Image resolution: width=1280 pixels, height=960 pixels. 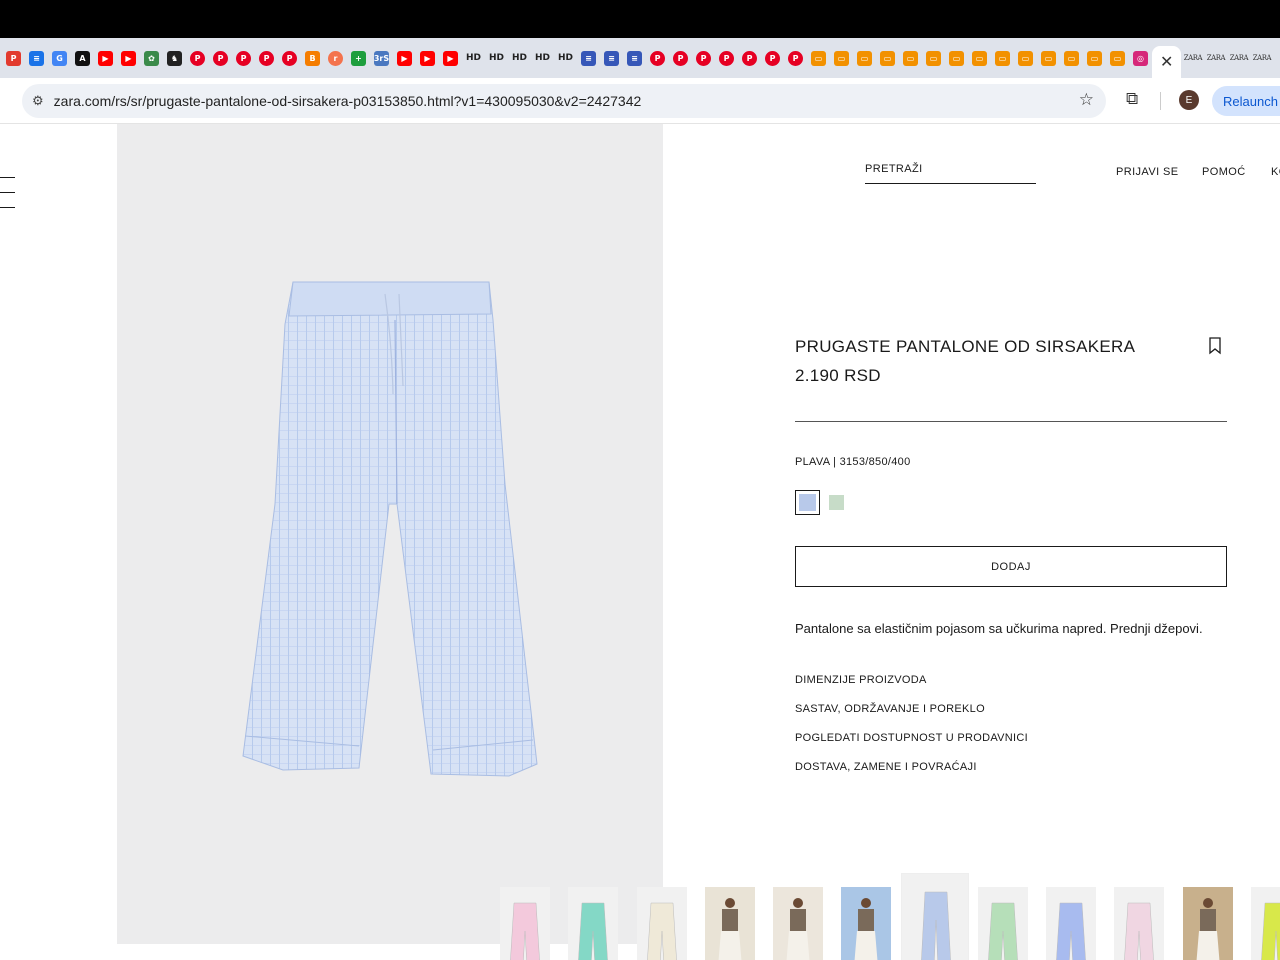 What do you see at coordinates (151, 58) in the screenshot?
I see `browser-tab: ✿` at bounding box center [151, 58].